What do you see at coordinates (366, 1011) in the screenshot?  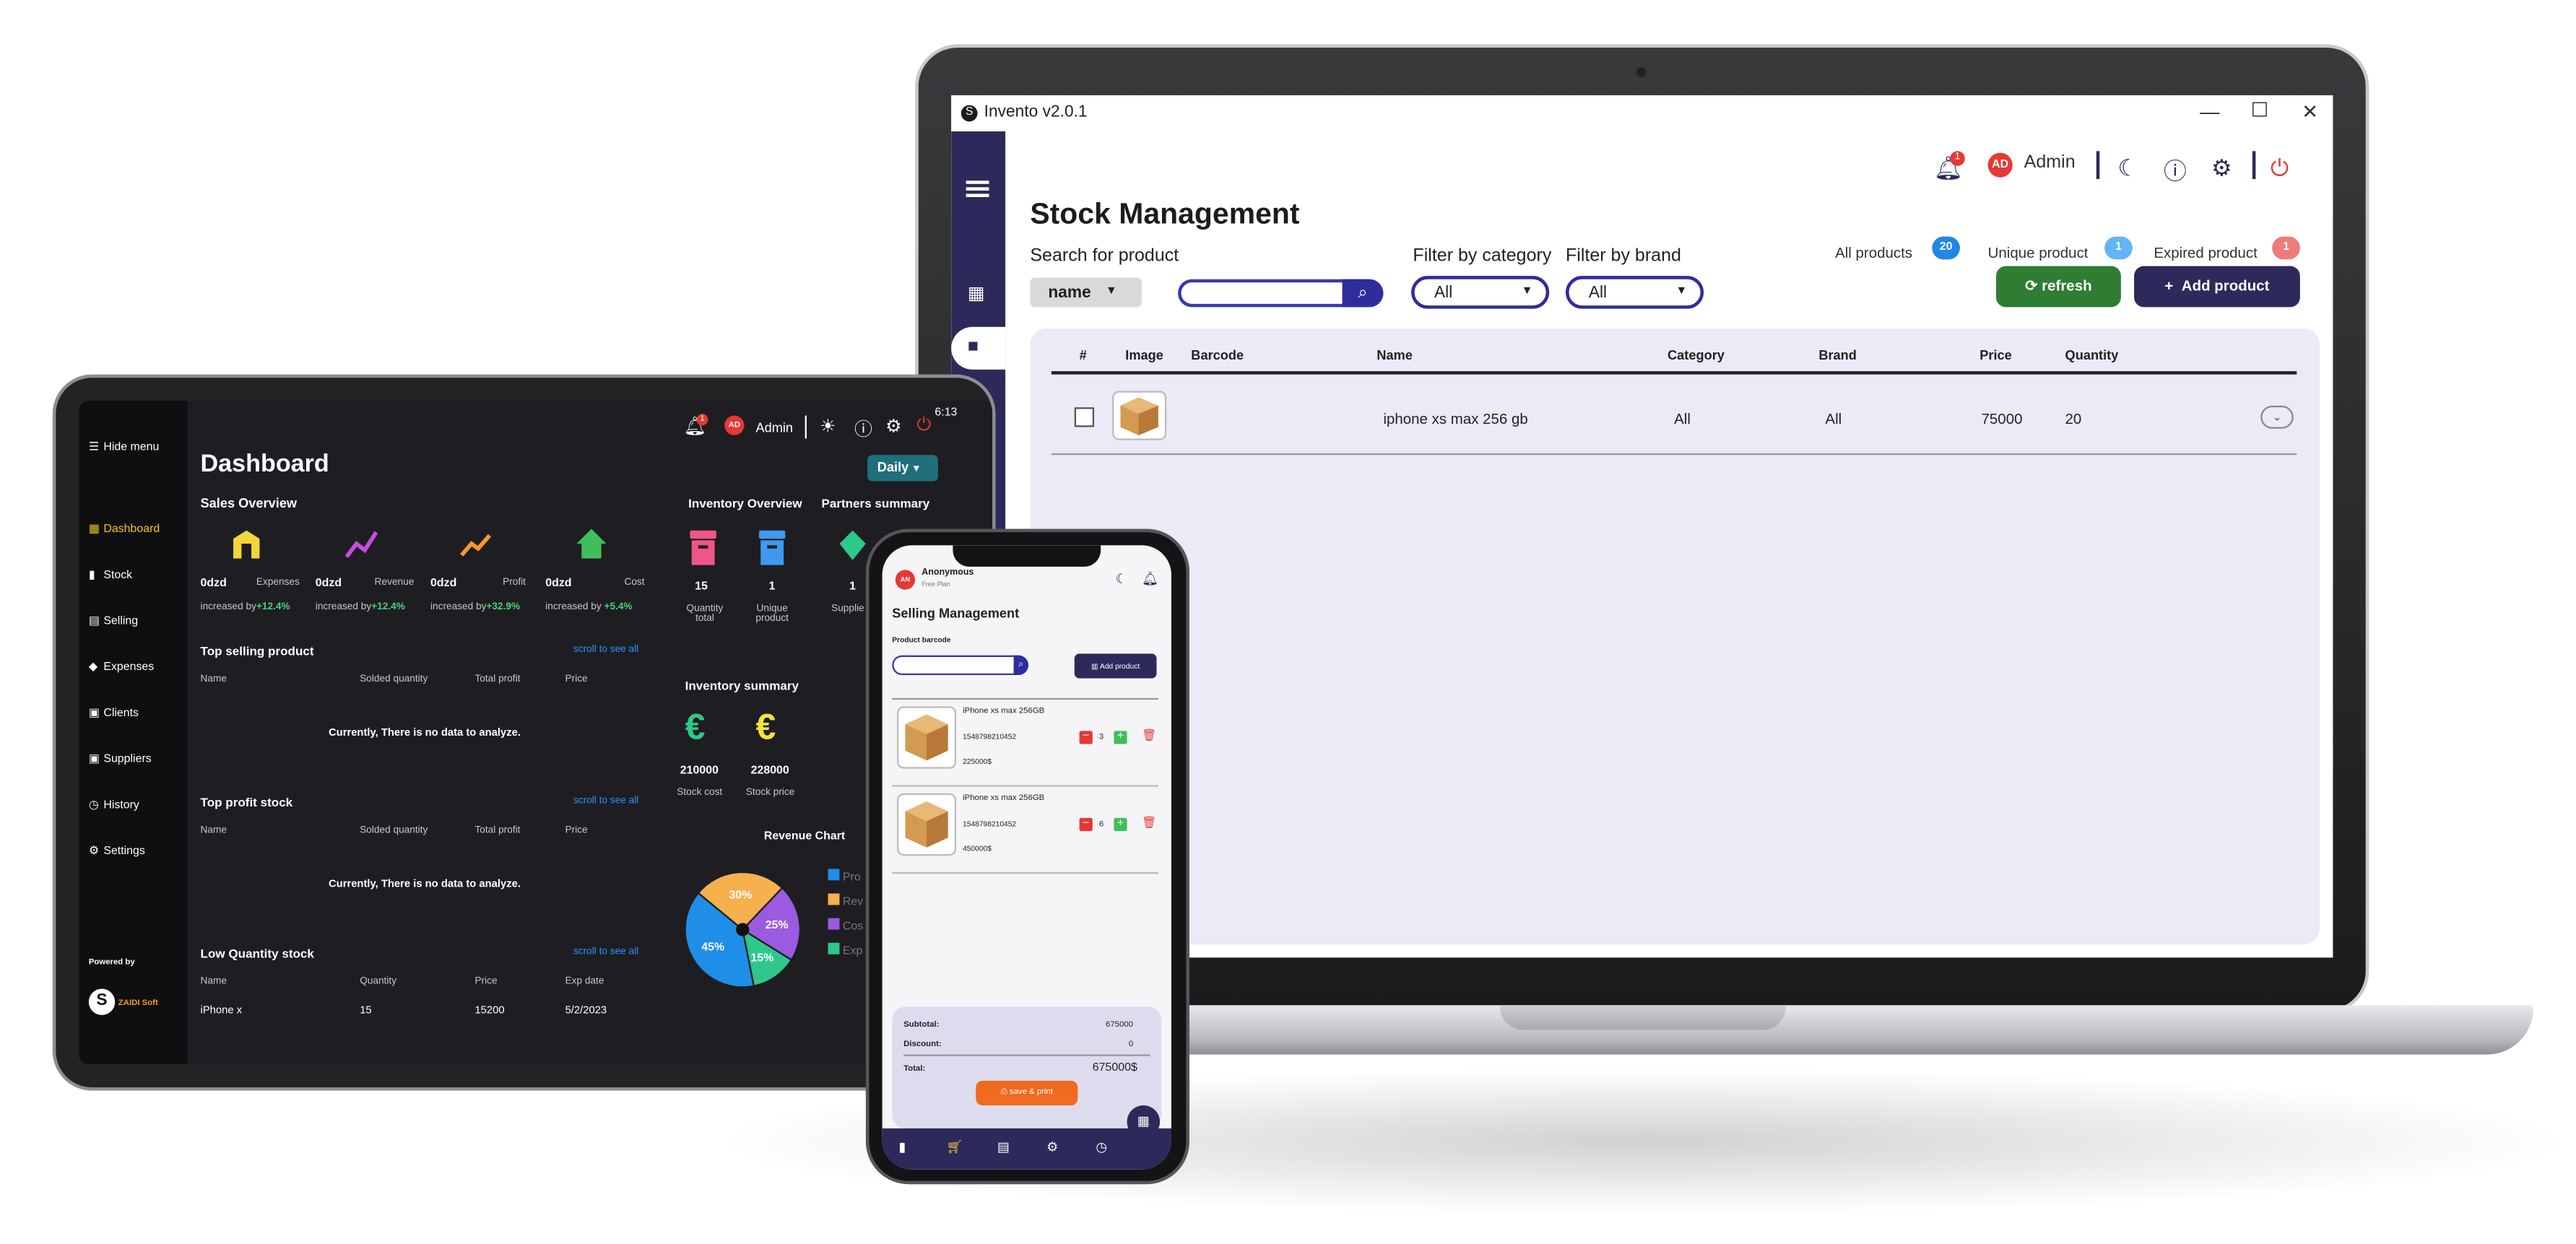 I see `low-qty-cell: 15` at bounding box center [366, 1011].